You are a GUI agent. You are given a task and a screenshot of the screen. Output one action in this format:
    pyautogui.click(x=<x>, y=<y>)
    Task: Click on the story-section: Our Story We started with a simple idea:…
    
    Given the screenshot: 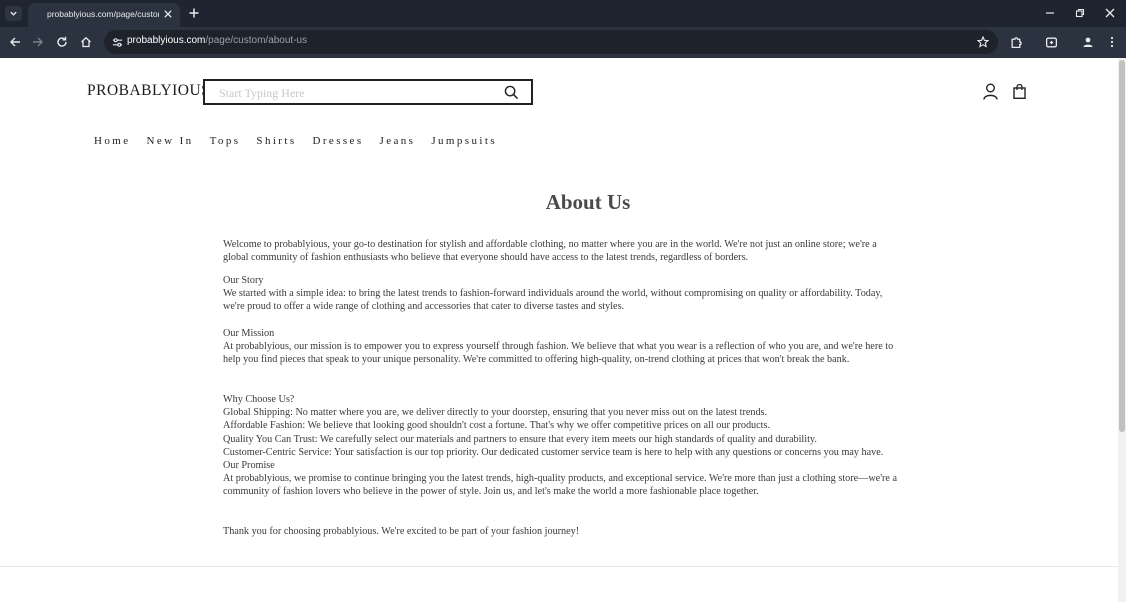 What is the action you would take?
    pyautogui.click(x=562, y=294)
    